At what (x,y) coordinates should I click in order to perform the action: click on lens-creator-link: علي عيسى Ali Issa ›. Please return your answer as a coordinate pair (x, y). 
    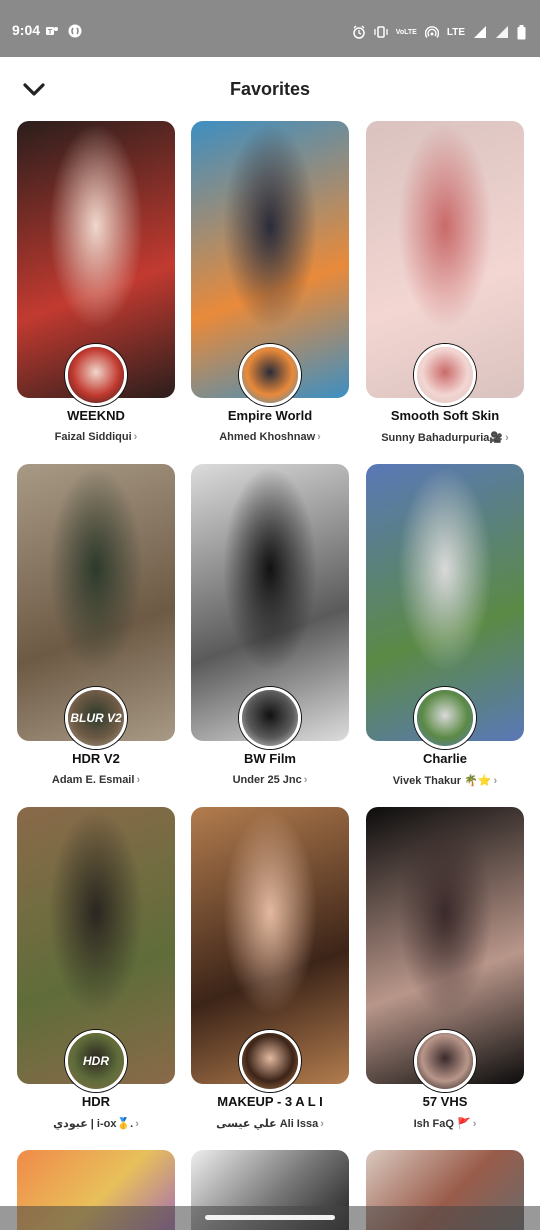
    Looking at the image, I should click on (270, 1123).